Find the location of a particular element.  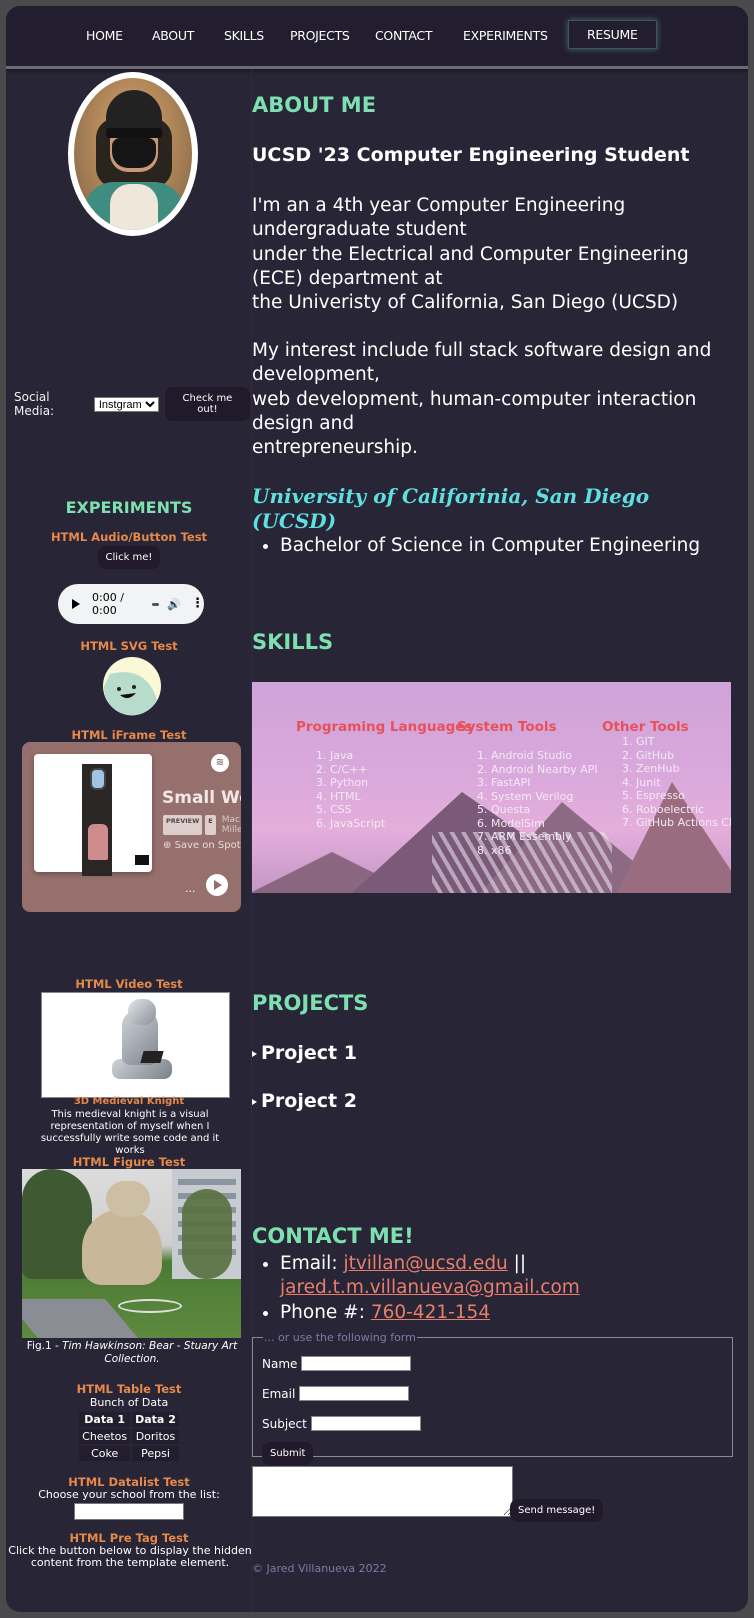

contact-phone-item: Phone #: 760-421-154 is located at coordinates (490, 1313).